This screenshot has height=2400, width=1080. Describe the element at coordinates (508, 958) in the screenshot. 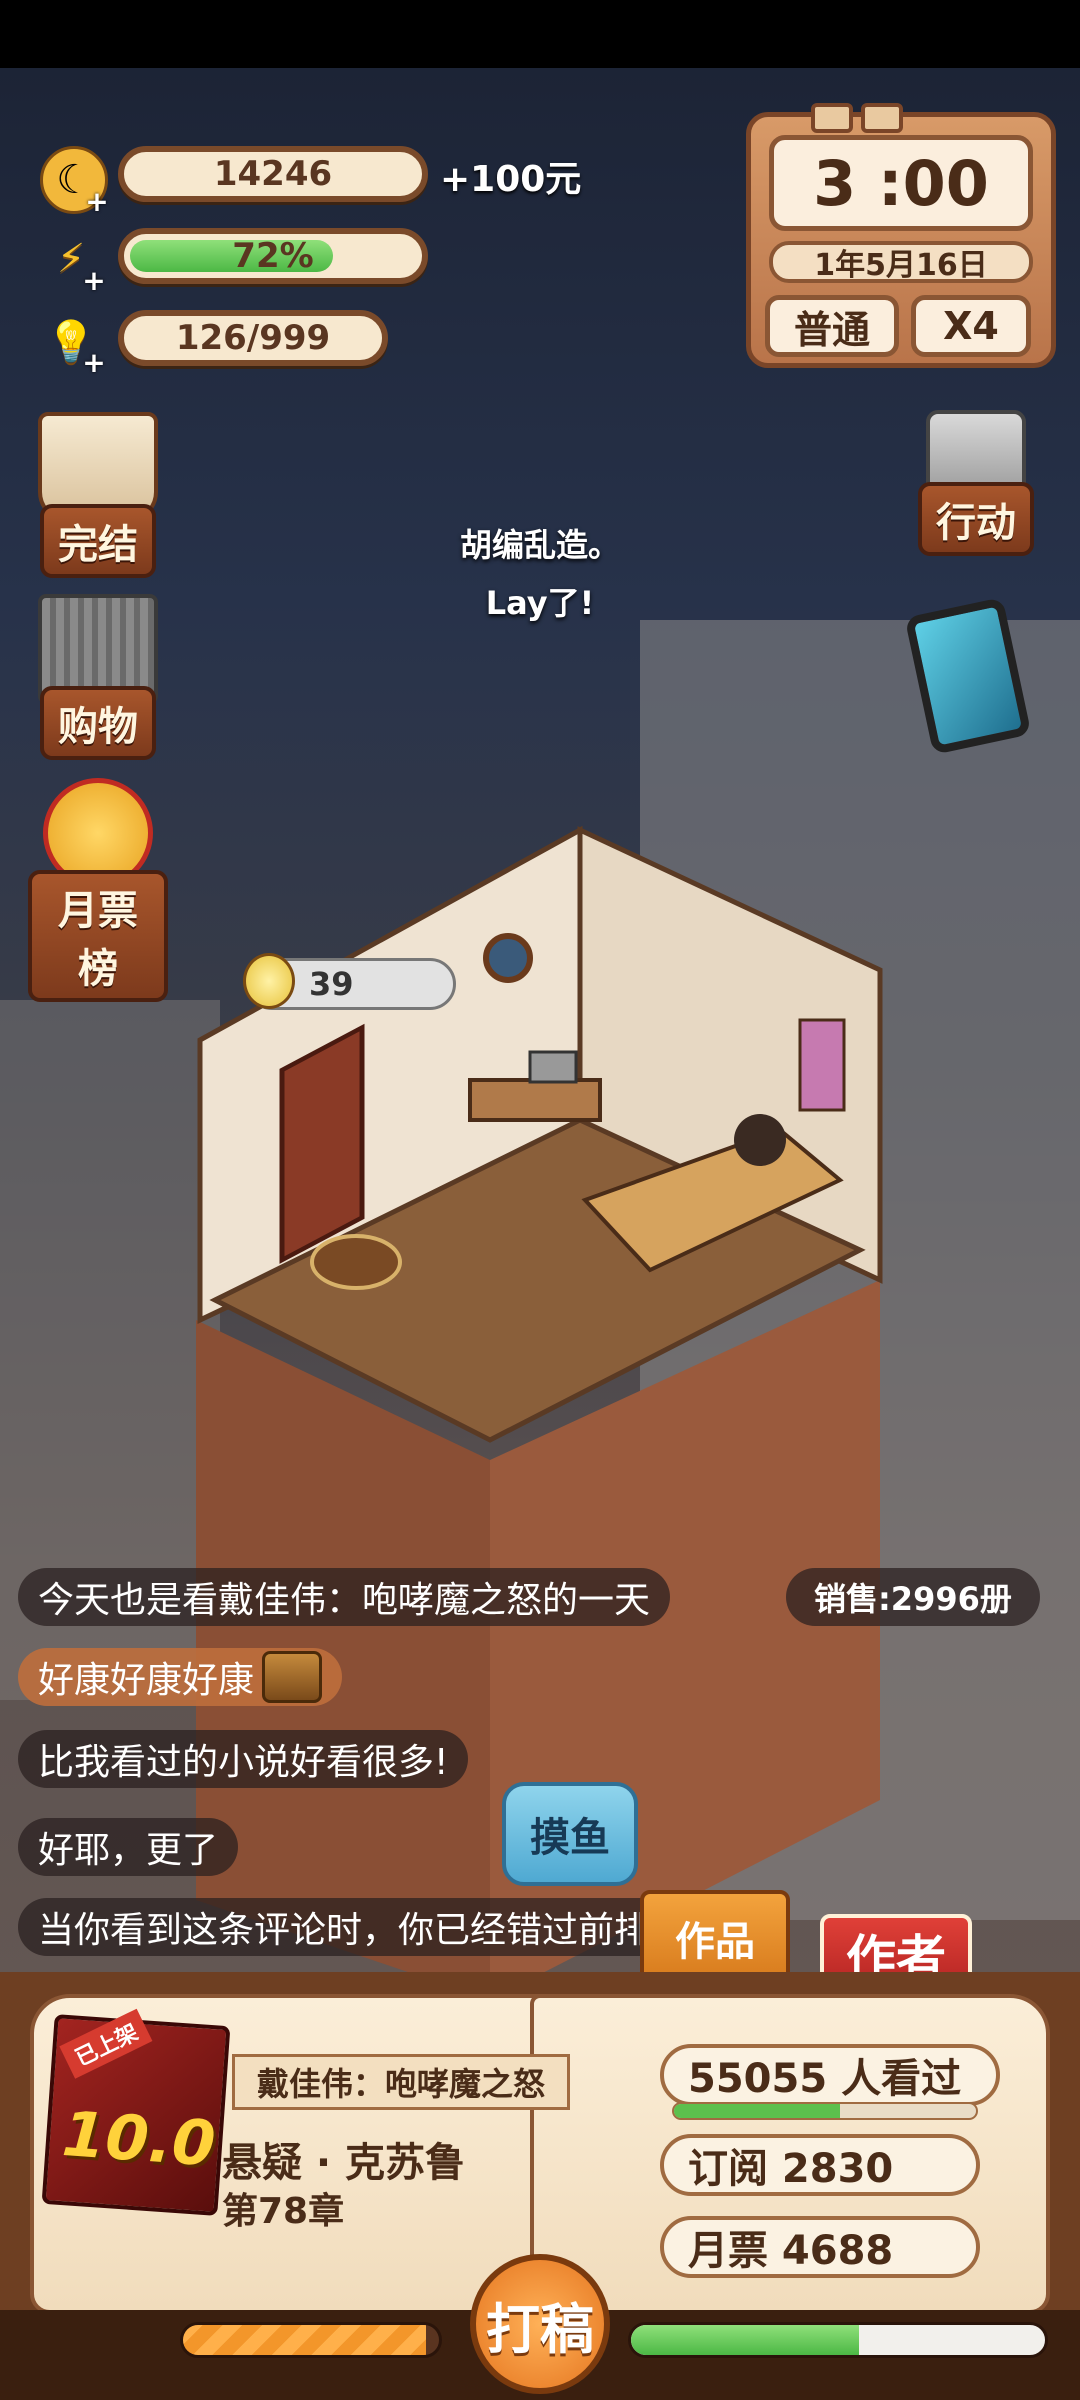

I see `round-window` at that location.